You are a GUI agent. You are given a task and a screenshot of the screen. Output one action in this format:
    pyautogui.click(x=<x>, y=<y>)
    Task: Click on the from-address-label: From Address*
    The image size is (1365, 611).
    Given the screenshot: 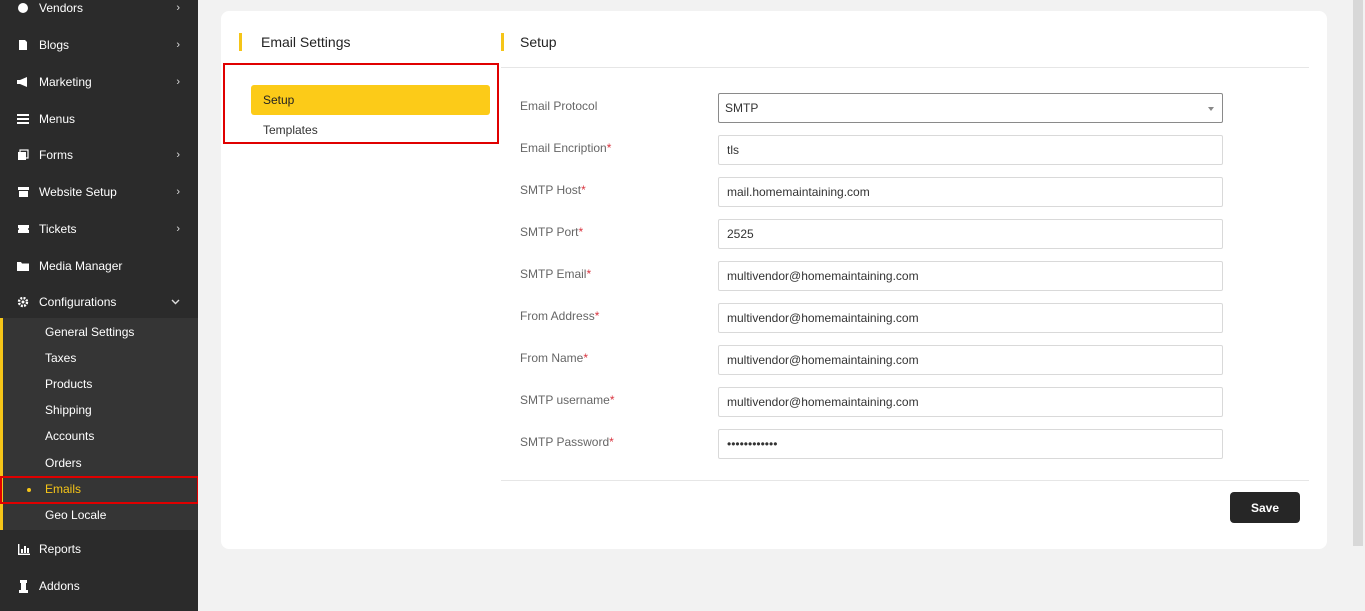 What is the action you would take?
    pyautogui.click(x=559, y=316)
    